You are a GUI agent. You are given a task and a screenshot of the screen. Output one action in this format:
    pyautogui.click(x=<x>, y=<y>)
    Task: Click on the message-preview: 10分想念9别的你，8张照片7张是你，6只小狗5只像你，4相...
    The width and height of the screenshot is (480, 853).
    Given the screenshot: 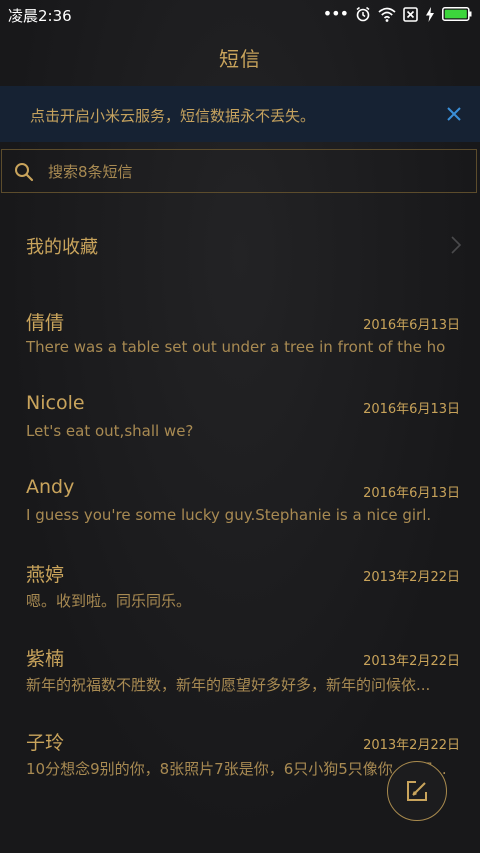 What is the action you would take?
    pyautogui.click(x=236, y=769)
    